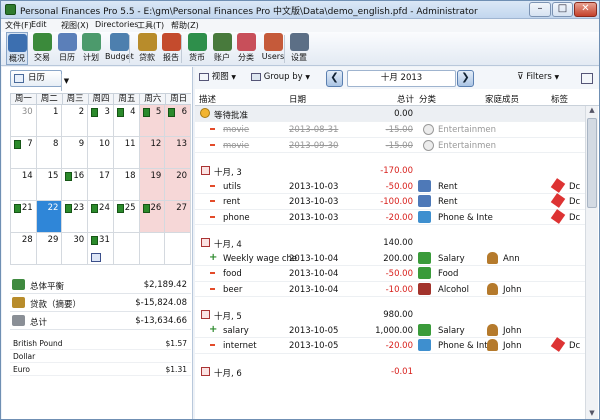 Image resolution: width=600 pixels, height=420 pixels. What do you see at coordinates (152, 217) in the screenshot?
I see `calendar-day: 26` at bounding box center [152, 217].